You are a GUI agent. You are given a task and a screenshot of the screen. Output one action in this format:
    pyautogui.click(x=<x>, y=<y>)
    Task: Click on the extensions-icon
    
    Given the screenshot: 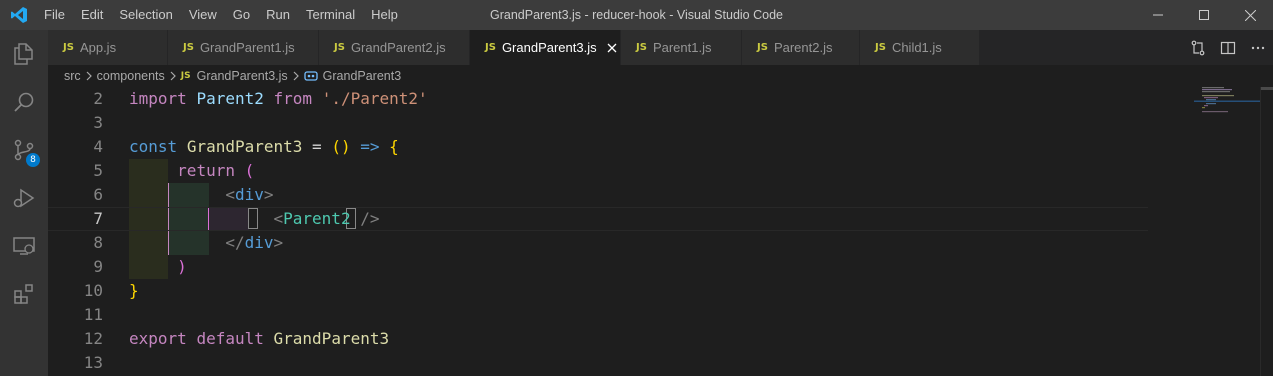 What is the action you would take?
    pyautogui.click(x=23, y=294)
    